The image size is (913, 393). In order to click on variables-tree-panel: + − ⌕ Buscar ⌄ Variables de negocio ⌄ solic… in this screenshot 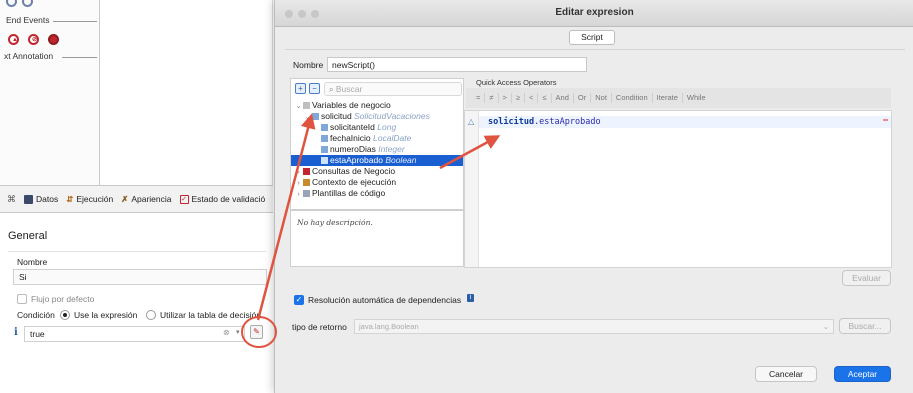, I will do `click(377, 144)`.